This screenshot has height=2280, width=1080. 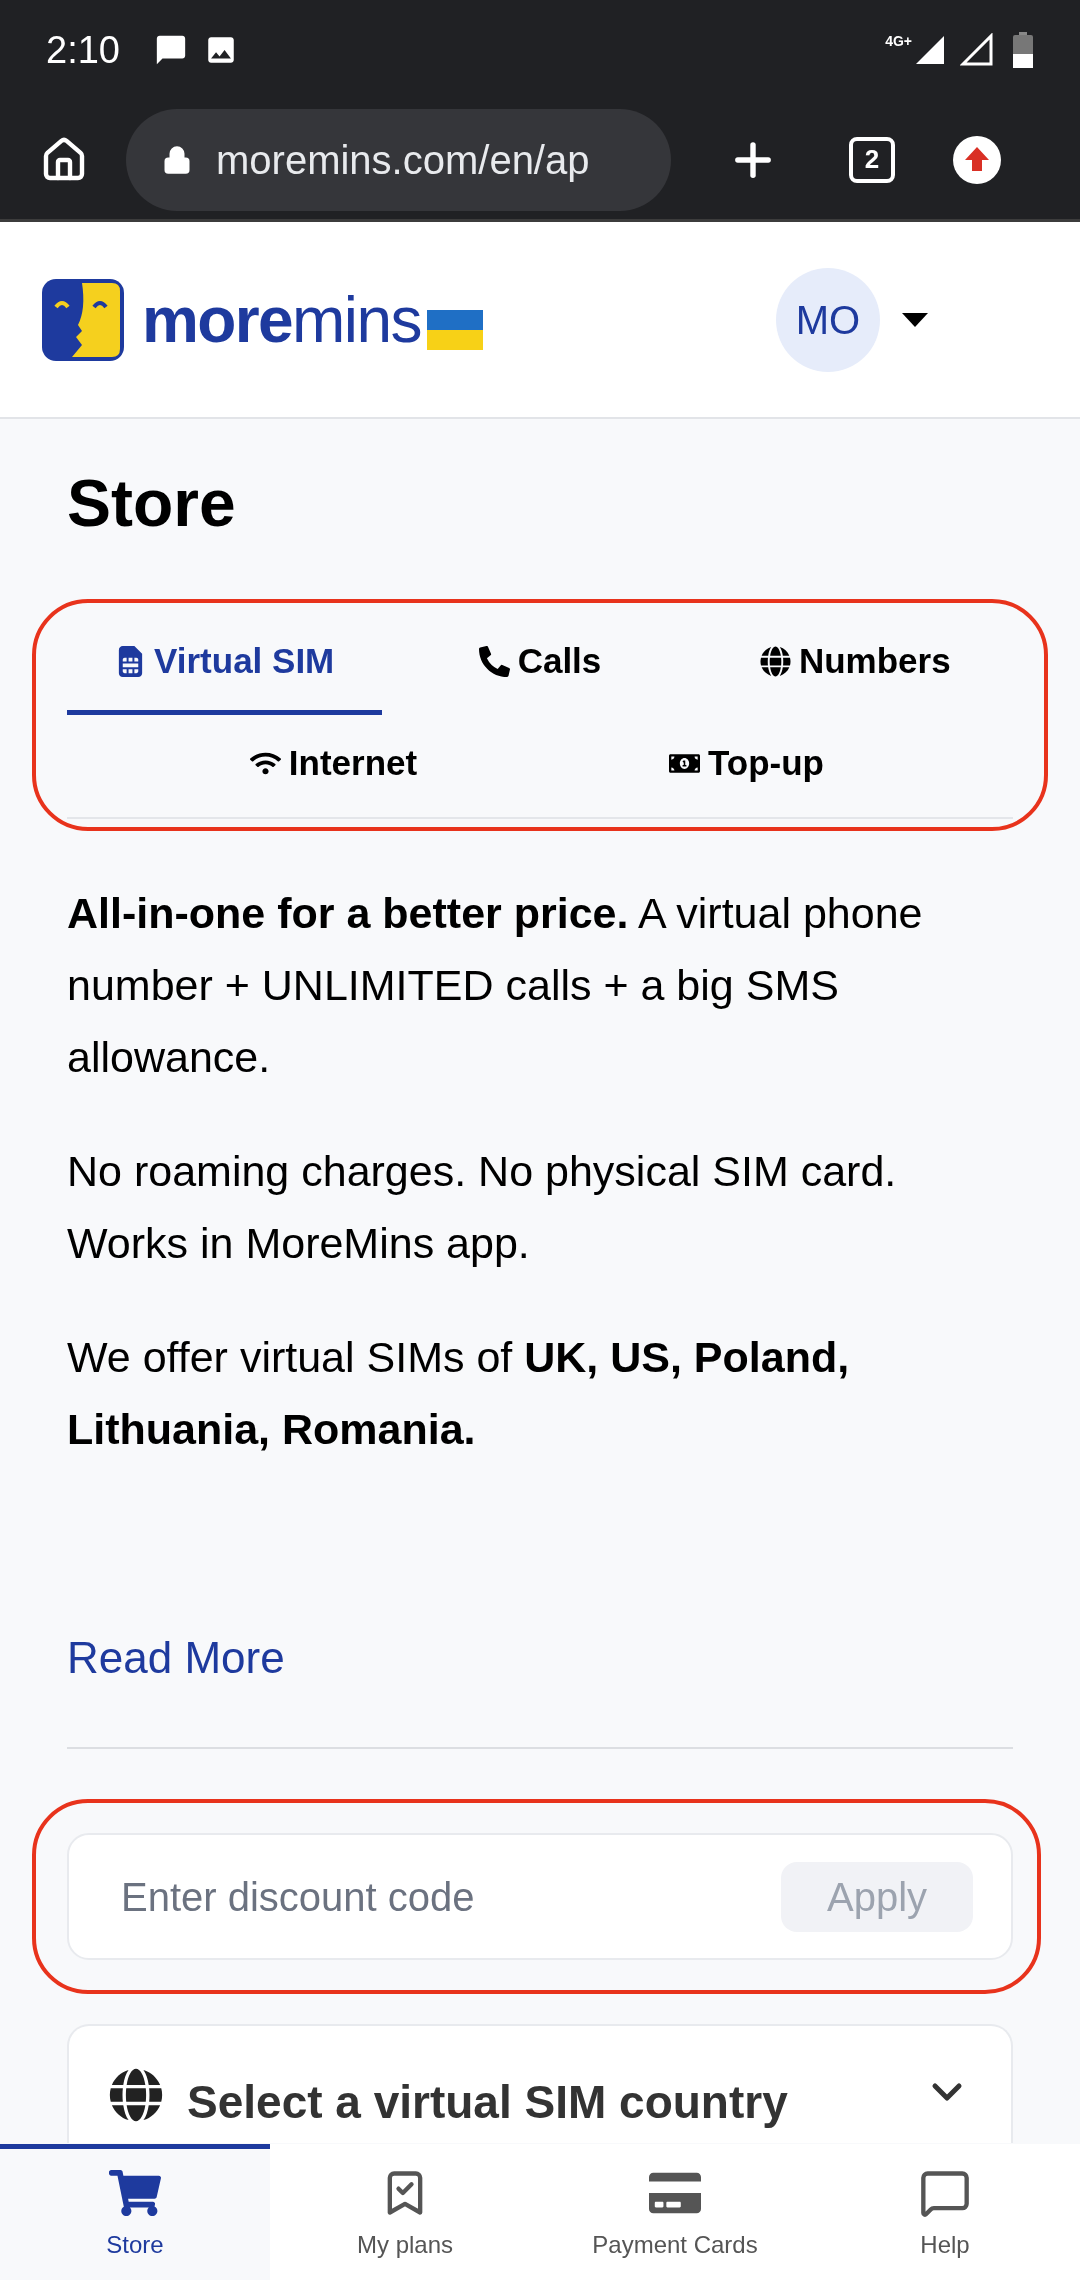 I want to click on nav-item: Store, so click(x=135, y=2212).